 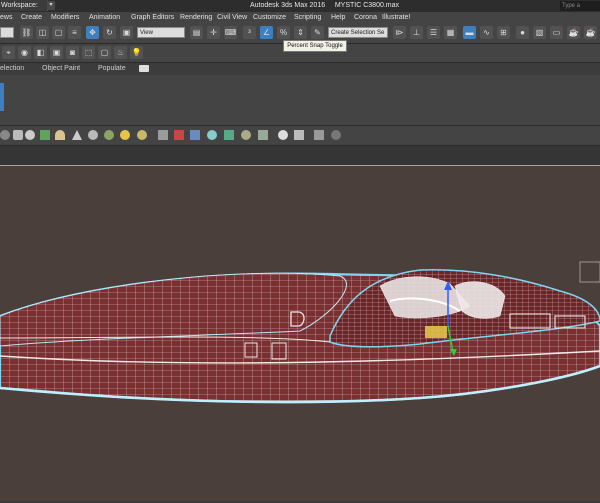 What do you see at coordinates (2, 97) in the screenshot?
I see `ribbon-panel-handle` at bounding box center [2, 97].